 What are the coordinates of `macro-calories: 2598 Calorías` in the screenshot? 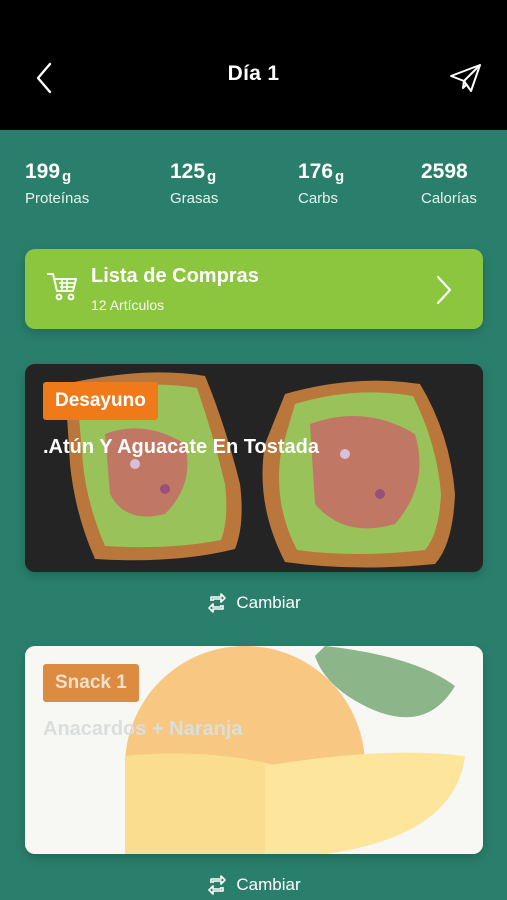 It's located at (449, 183).